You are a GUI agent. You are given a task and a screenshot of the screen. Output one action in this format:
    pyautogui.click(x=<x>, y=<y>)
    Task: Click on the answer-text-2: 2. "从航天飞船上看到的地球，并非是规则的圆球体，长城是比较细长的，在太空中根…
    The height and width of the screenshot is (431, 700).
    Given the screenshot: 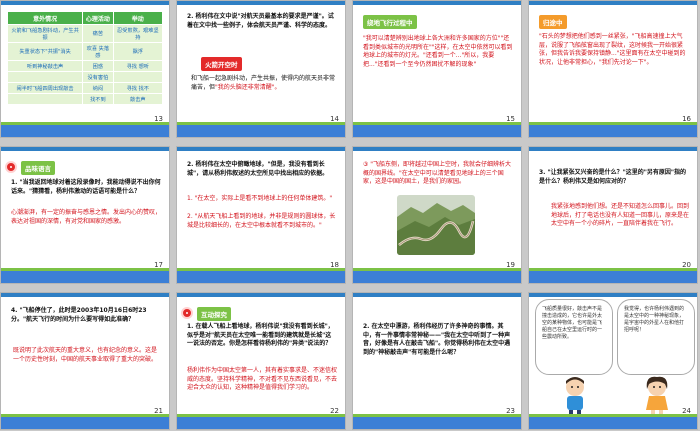 What is the action you would take?
    pyautogui.click(x=261, y=221)
    